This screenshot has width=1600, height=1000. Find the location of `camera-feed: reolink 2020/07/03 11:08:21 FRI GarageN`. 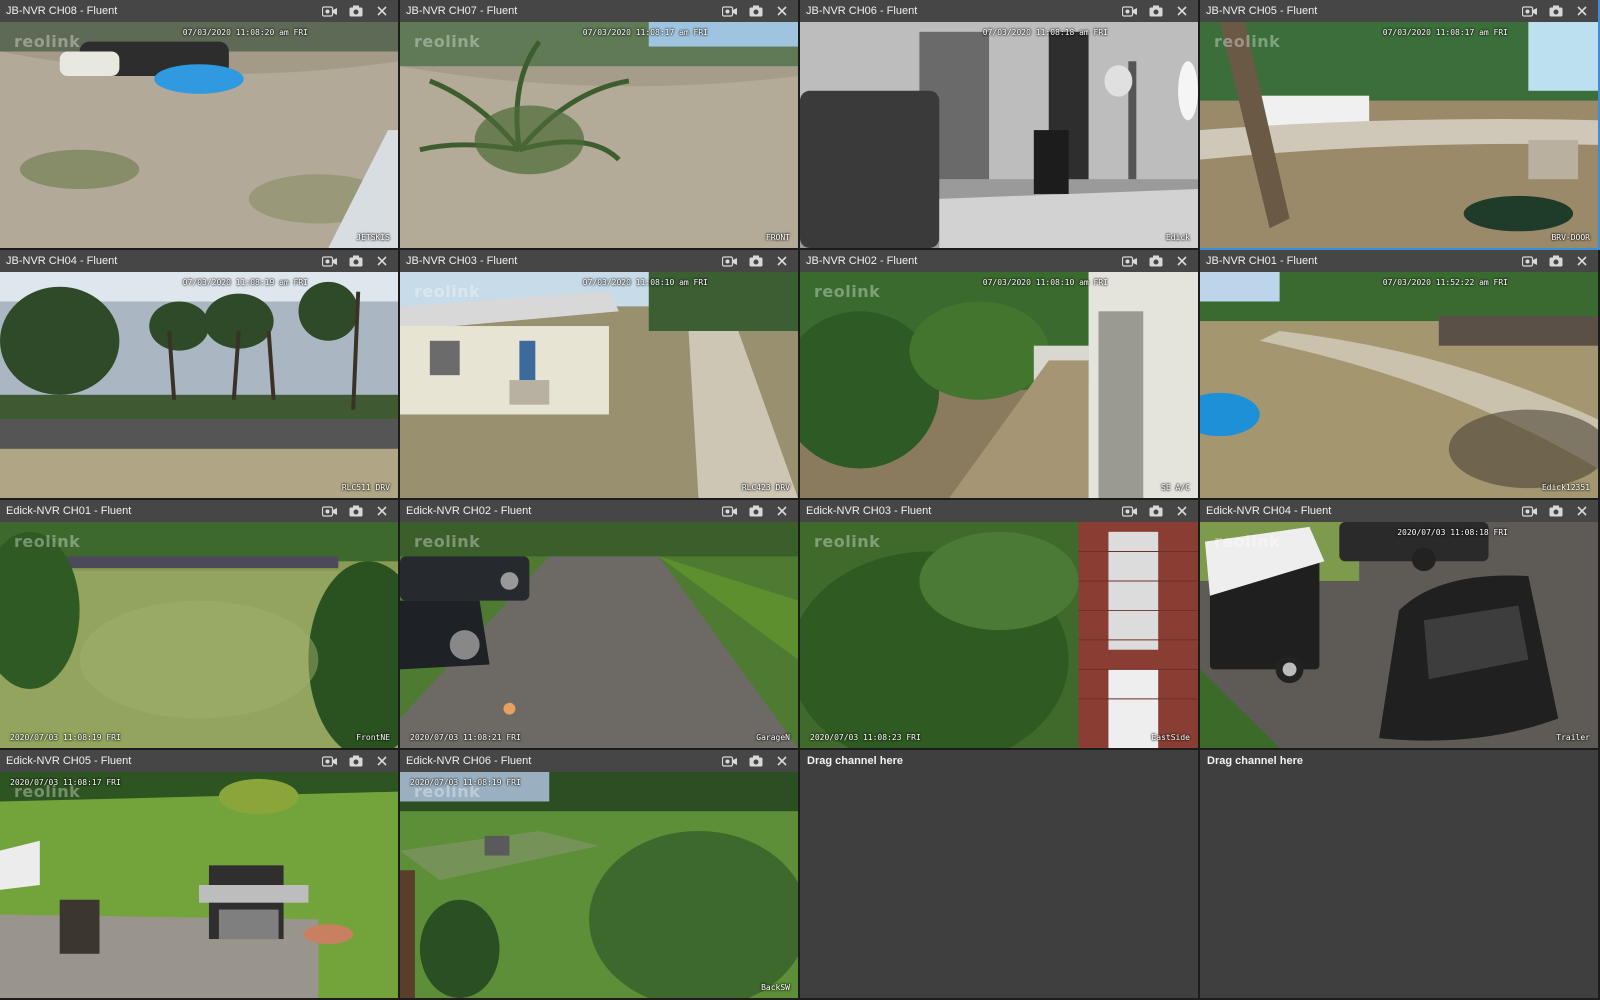

camera-feed: reolink 2020/07/03 11:08:21 FRI GarageN is located at coordinates (599, 635).